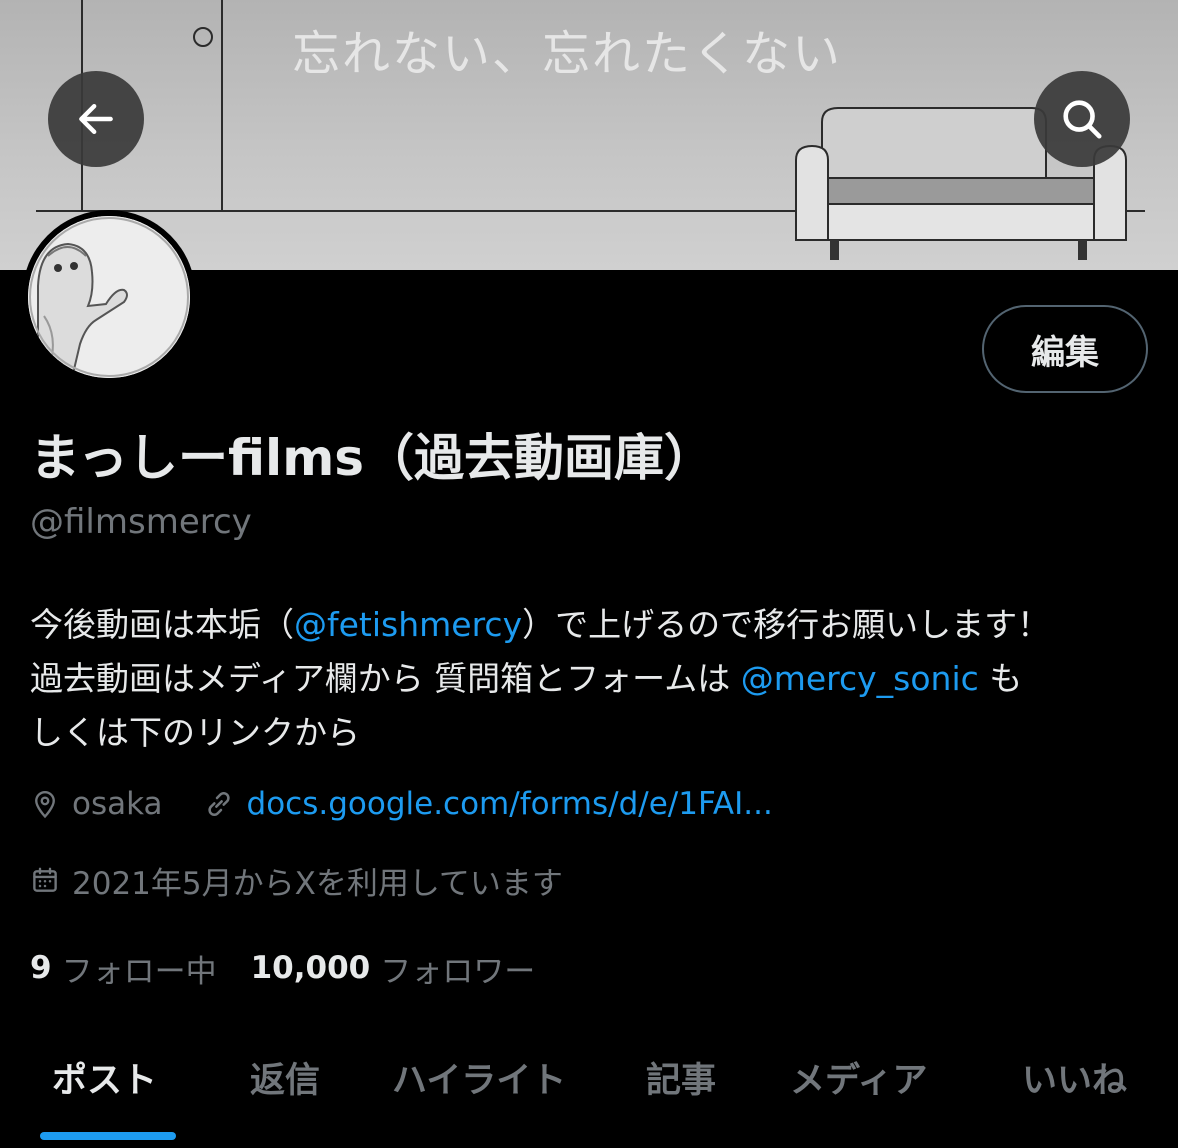 Image resolution: width=1178 pixels, height=1148 pixels. What do you see at coordinates (141, 522) in the screenshot?
I see `user-handle: @filmsmercy` at bounding box center [141, 522].